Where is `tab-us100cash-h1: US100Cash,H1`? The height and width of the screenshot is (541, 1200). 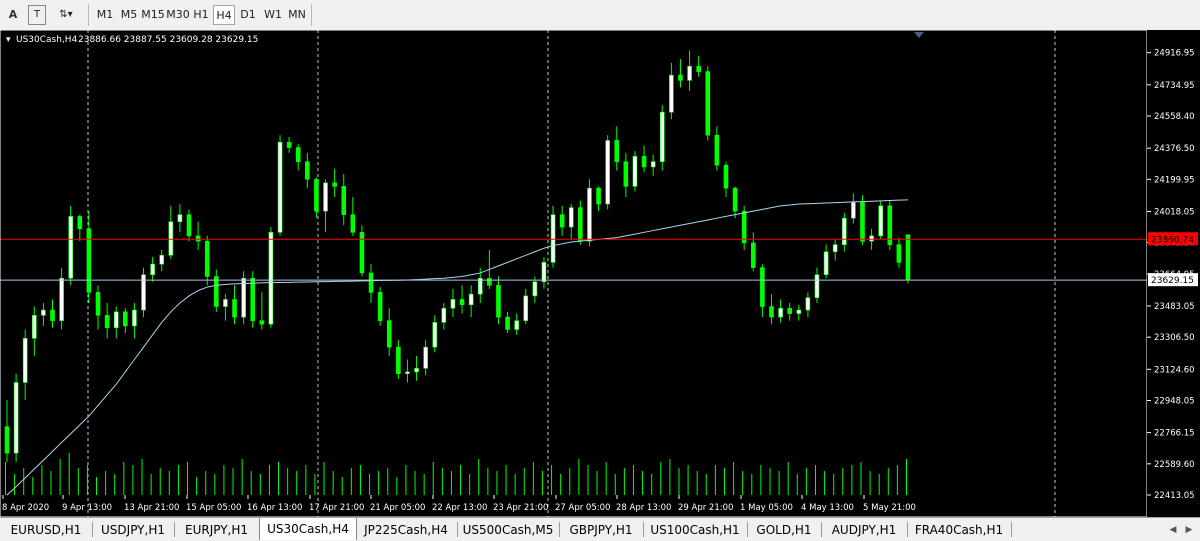 tab-us100cash-h1: US100Cash,H1 is located at coordinates (695, 530).